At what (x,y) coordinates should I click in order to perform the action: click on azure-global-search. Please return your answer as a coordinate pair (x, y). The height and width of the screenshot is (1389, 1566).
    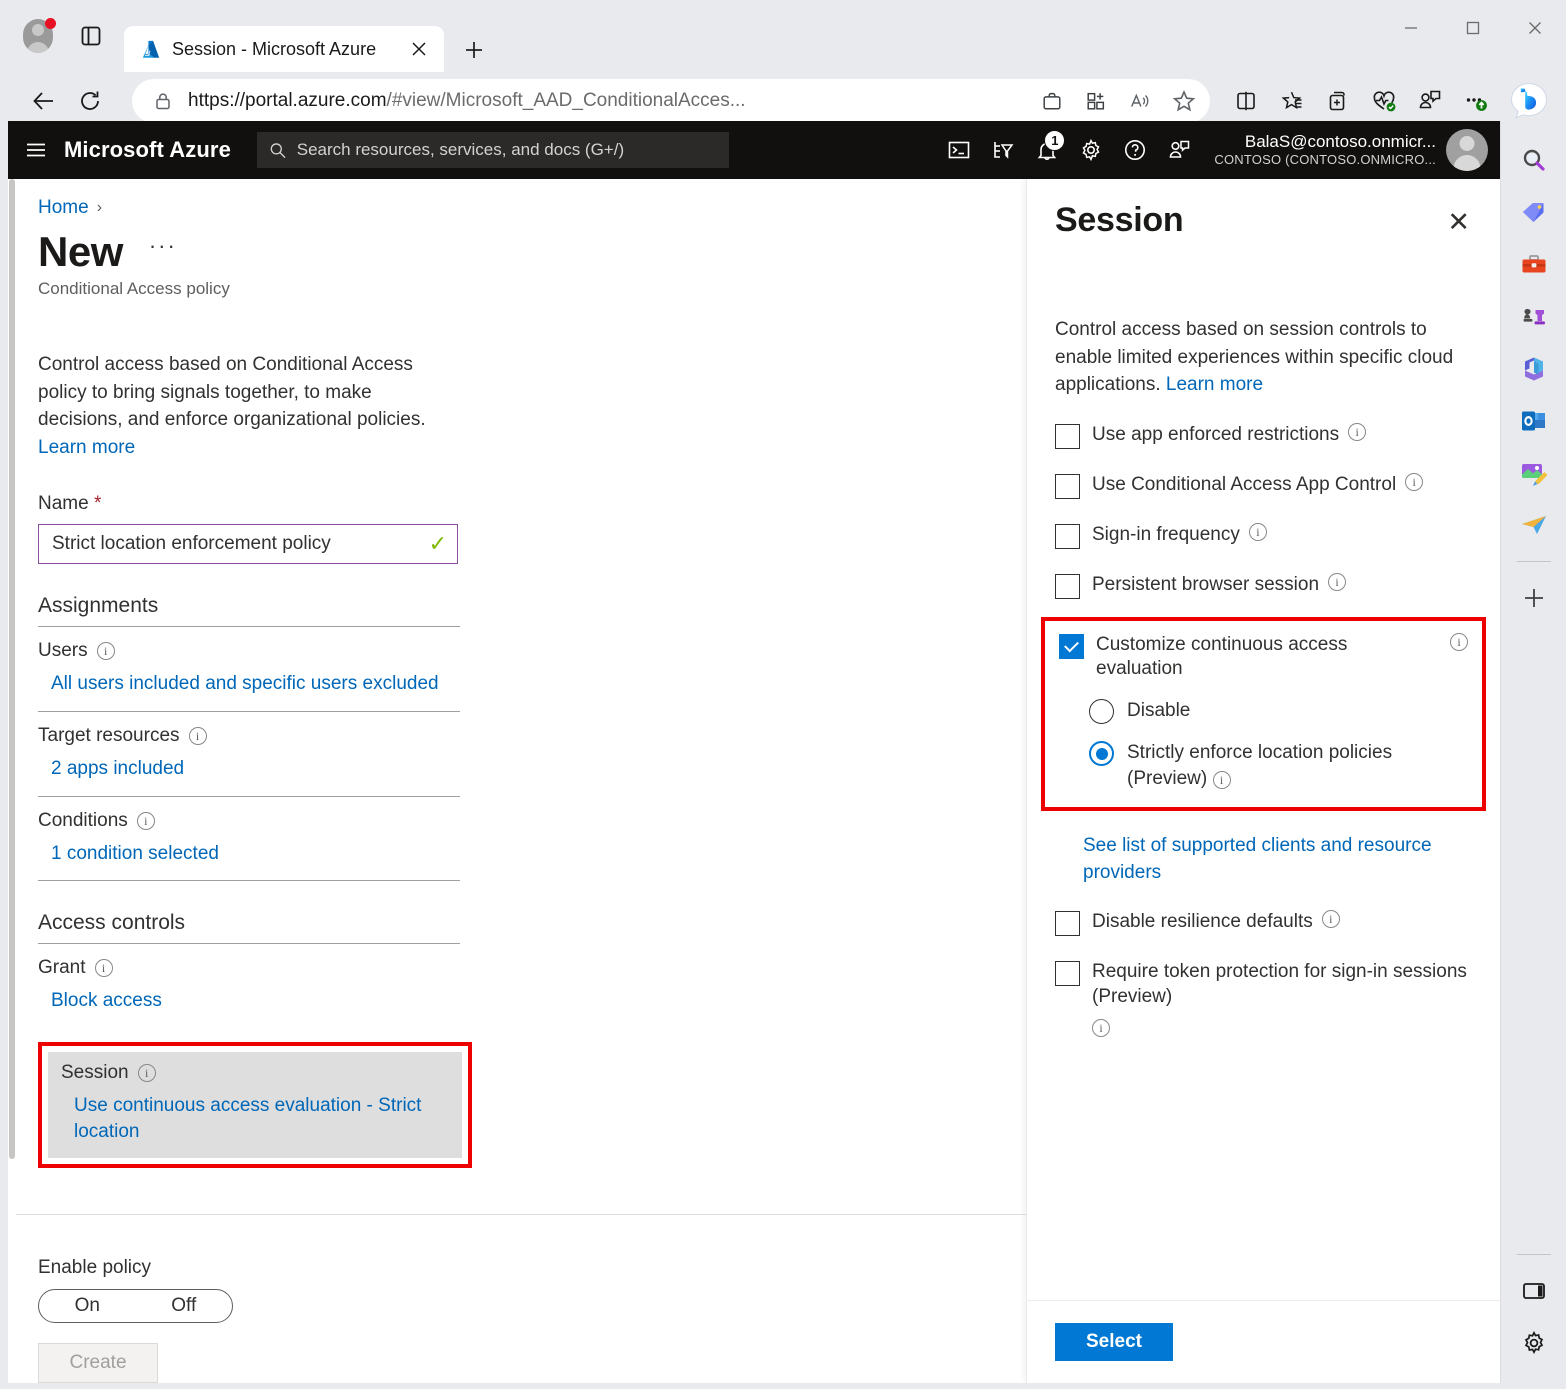
    Looking at the image, I should click on (492, 150).